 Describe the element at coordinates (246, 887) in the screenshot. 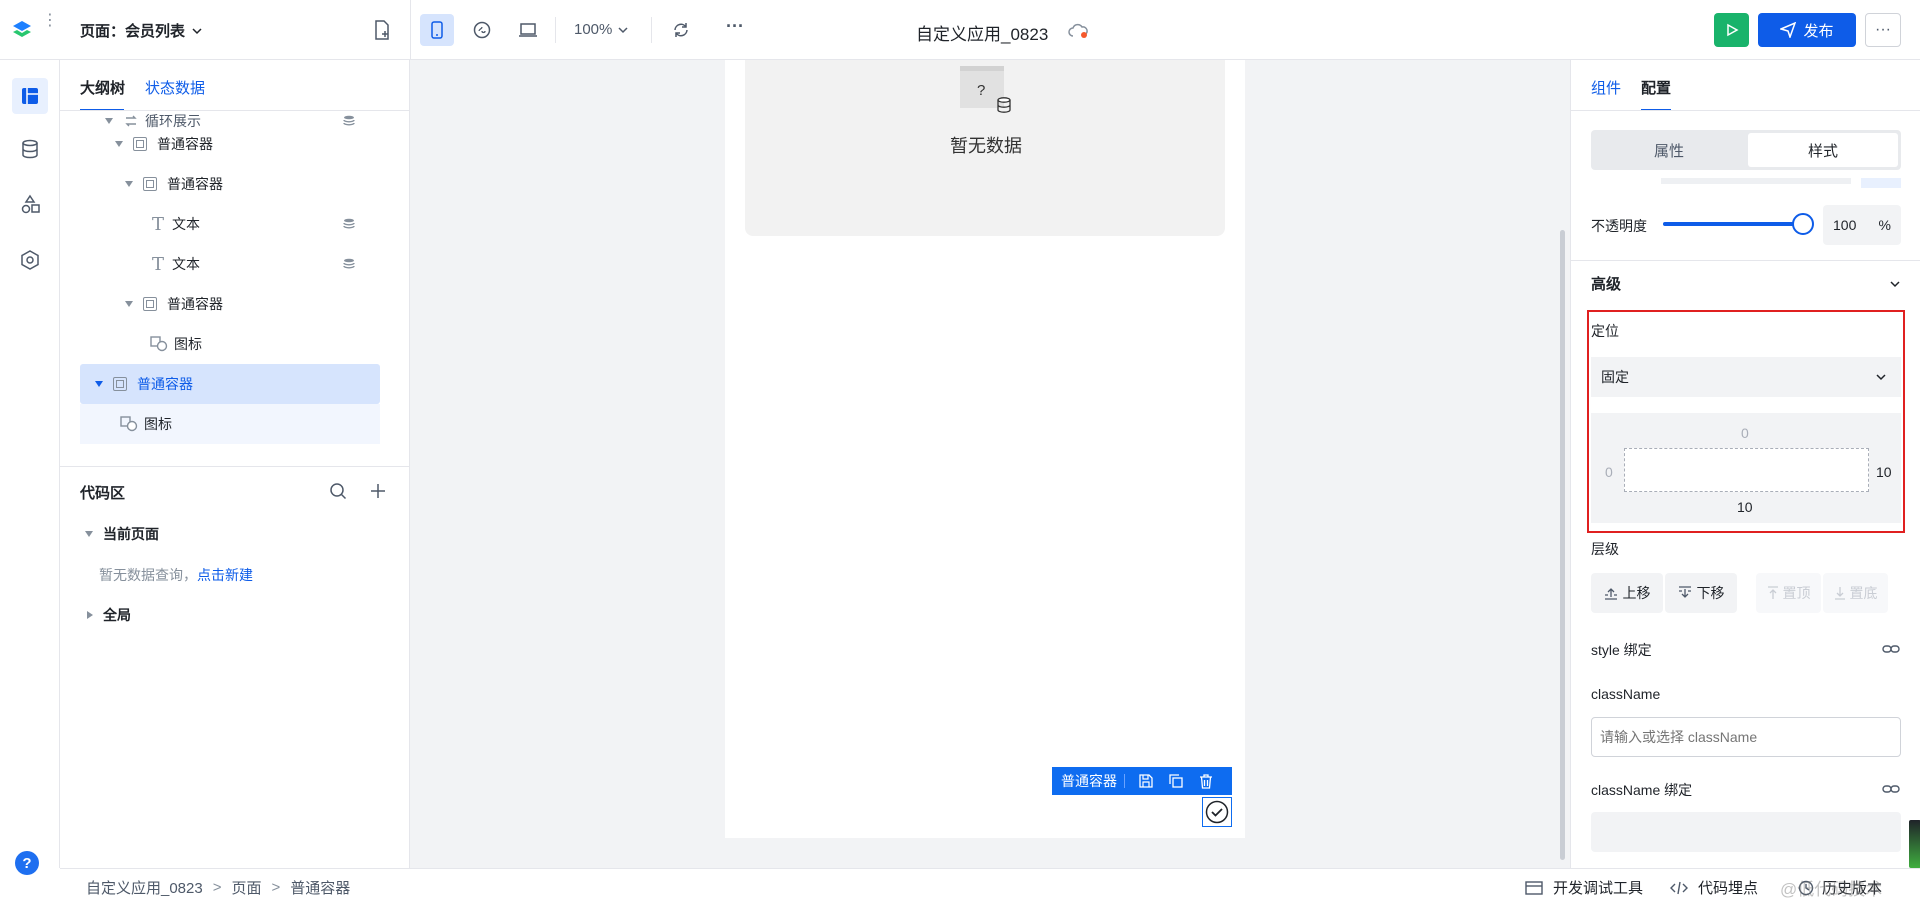

I see `breadcrumb-item: 页面` at that location.